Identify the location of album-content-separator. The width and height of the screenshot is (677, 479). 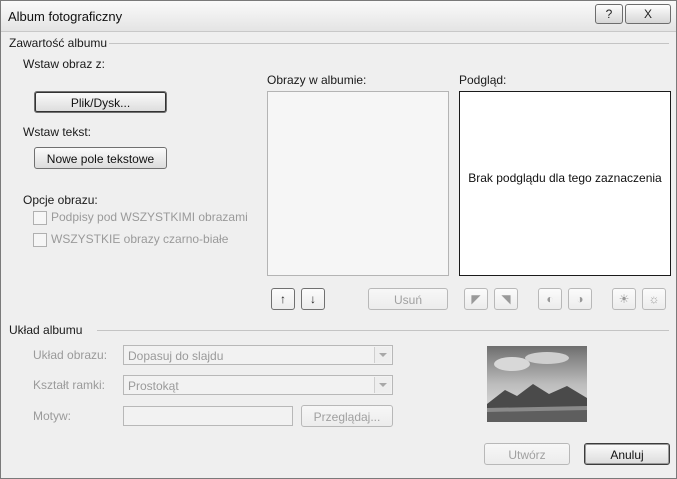
(389, 43).